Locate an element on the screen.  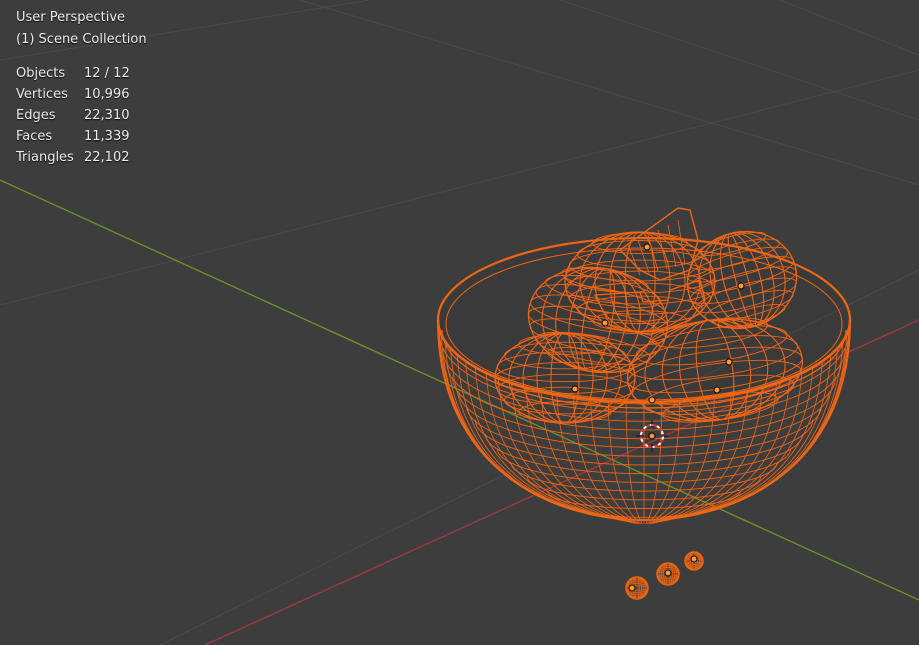
stat-vertices: Vertices 10,996 is located at coordinates (73, 94).